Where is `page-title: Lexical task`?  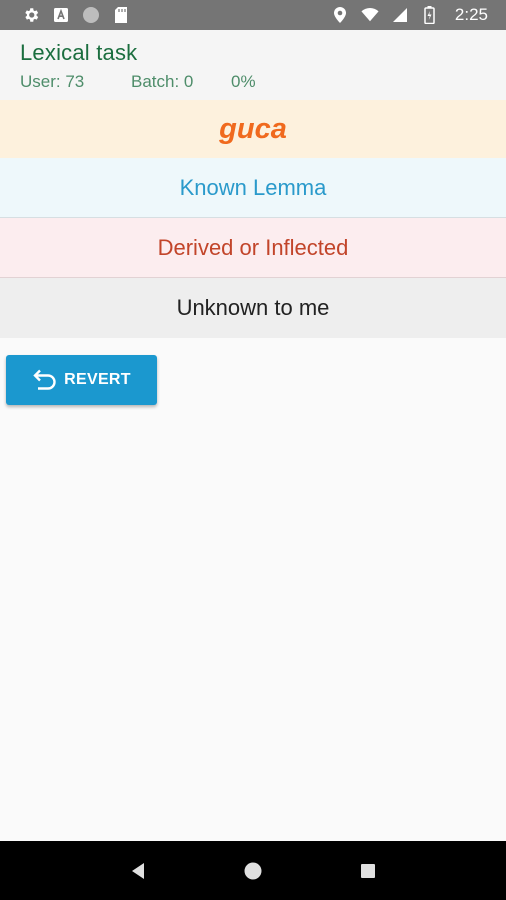
page-title: Lexical task is located at coordinates (79, 52).